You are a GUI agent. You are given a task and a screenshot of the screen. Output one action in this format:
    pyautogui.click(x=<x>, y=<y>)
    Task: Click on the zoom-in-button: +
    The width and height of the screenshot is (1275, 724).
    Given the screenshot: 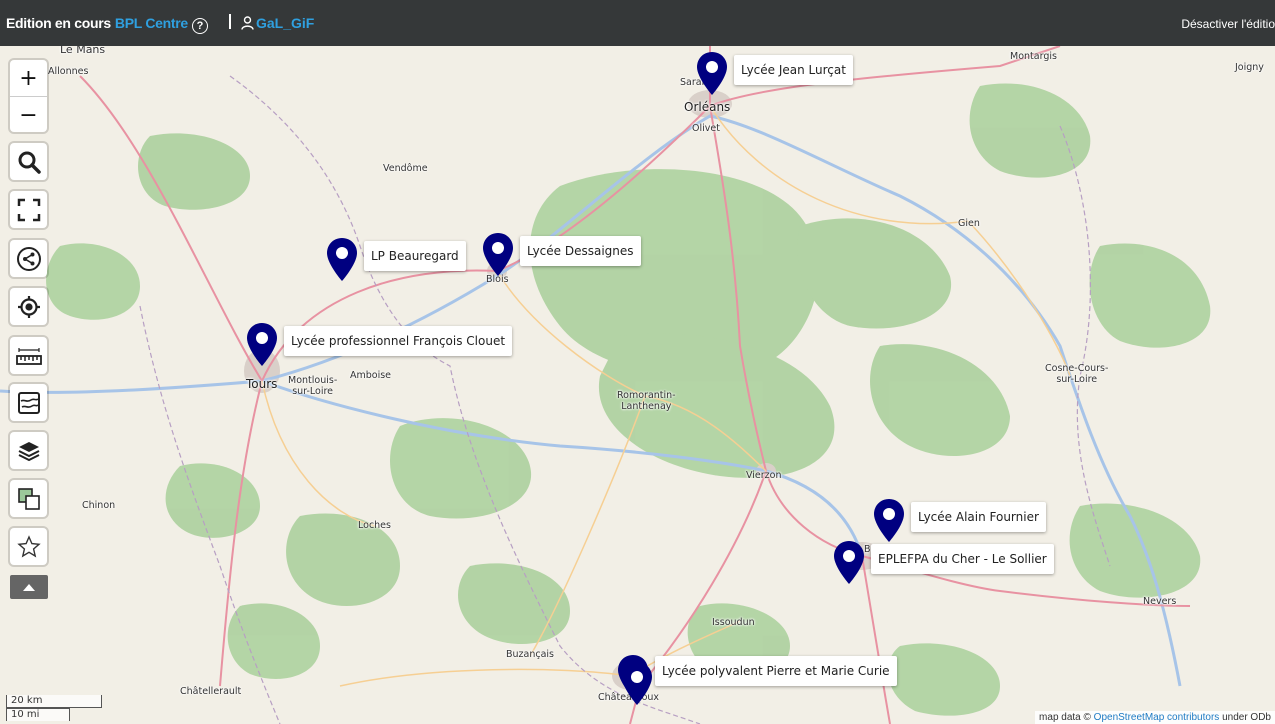 What is the action you would take?
    pyautogui.click(x=28, y=78)
    